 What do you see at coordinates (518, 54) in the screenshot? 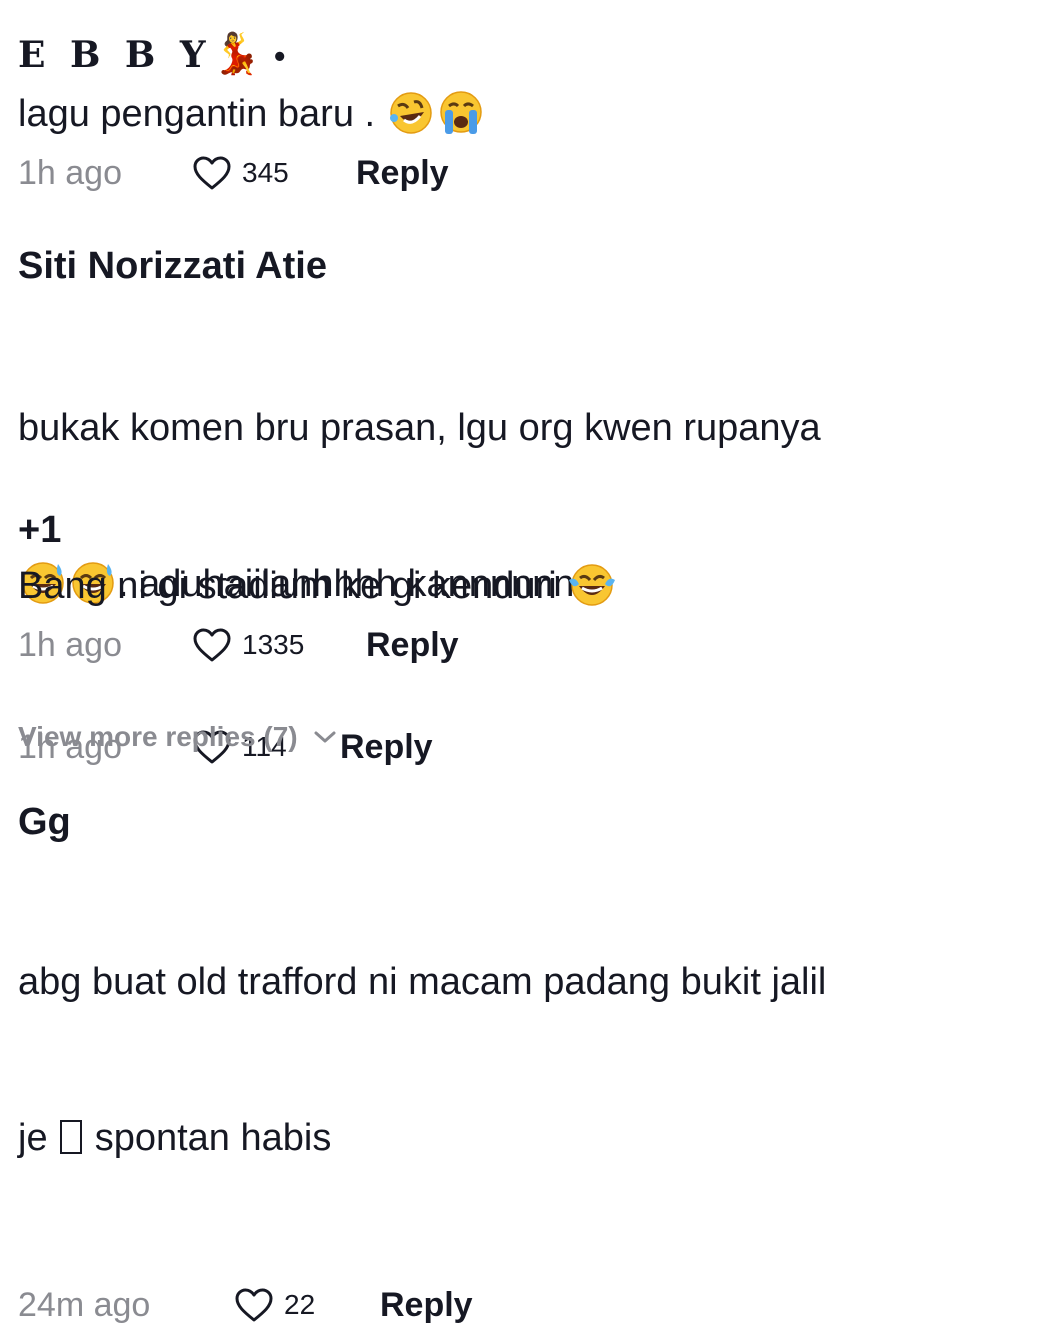
I see `comment-username: E B B Y💃 •` at bounding box center [518, 54].